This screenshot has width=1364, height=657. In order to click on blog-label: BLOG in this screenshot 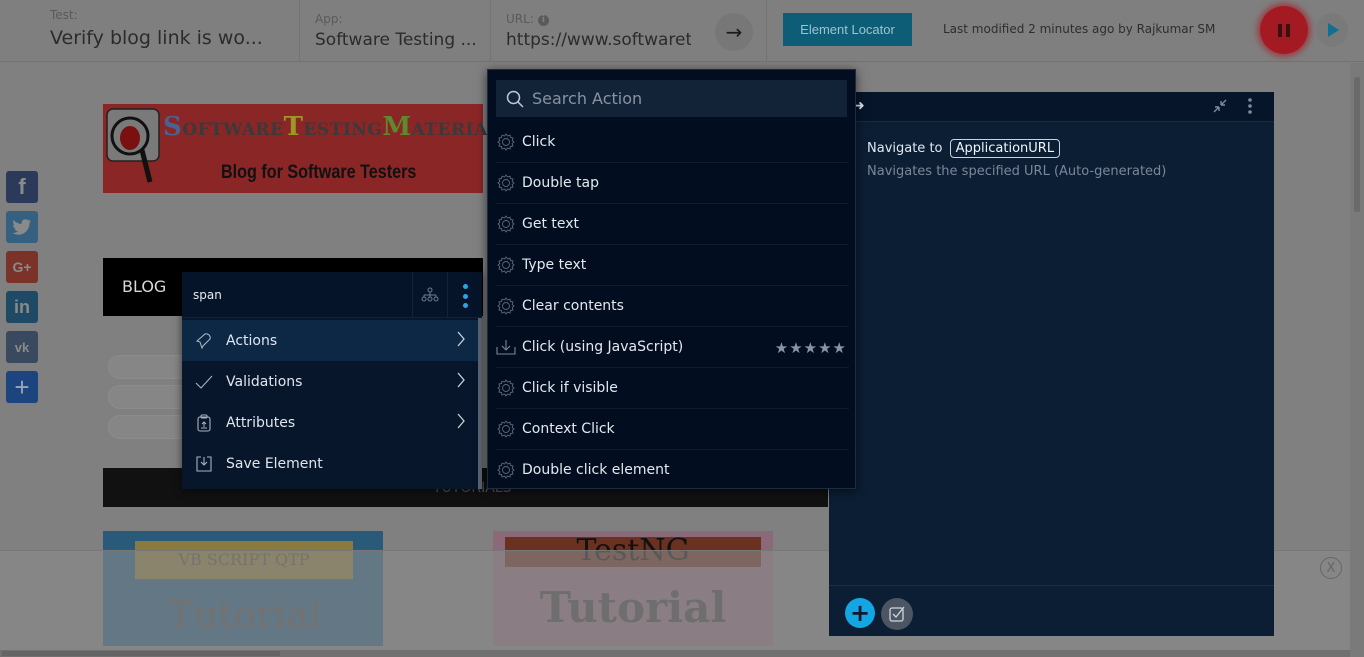, I will do `click(144, 286)`.